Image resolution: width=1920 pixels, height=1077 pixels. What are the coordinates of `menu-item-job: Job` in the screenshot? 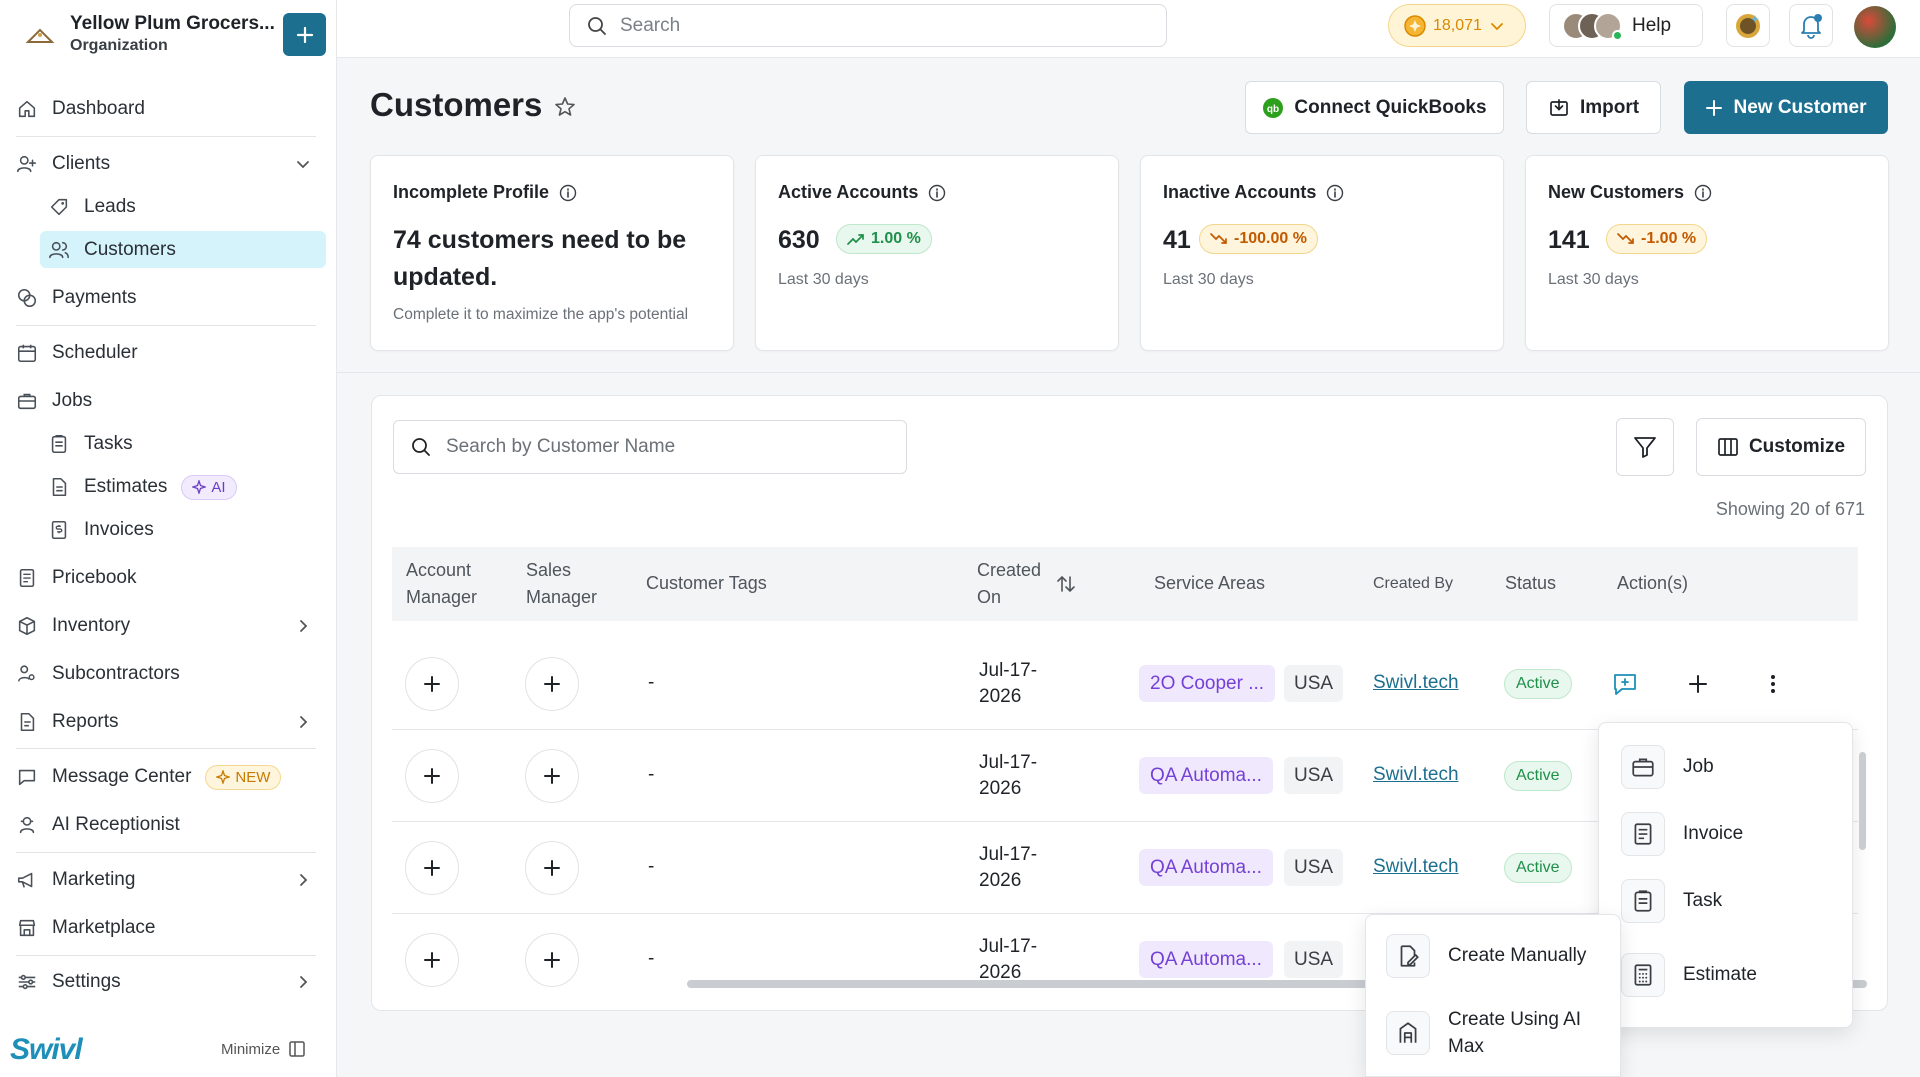 It's located at (1667, 767).